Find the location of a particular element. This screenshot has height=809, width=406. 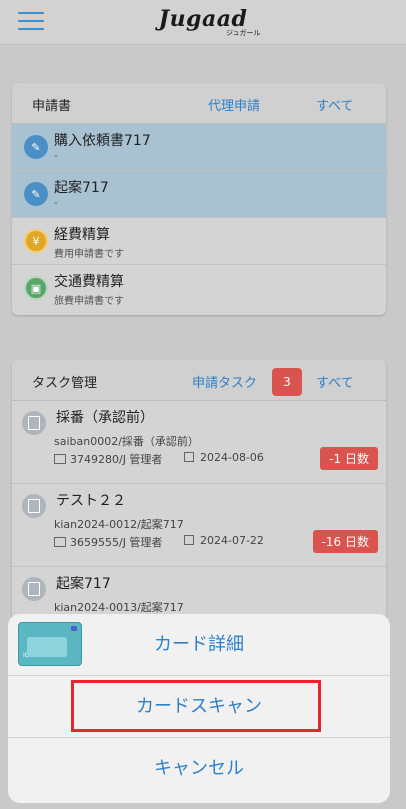

yen-icon: ¥ is located at coordinates (36, 241).